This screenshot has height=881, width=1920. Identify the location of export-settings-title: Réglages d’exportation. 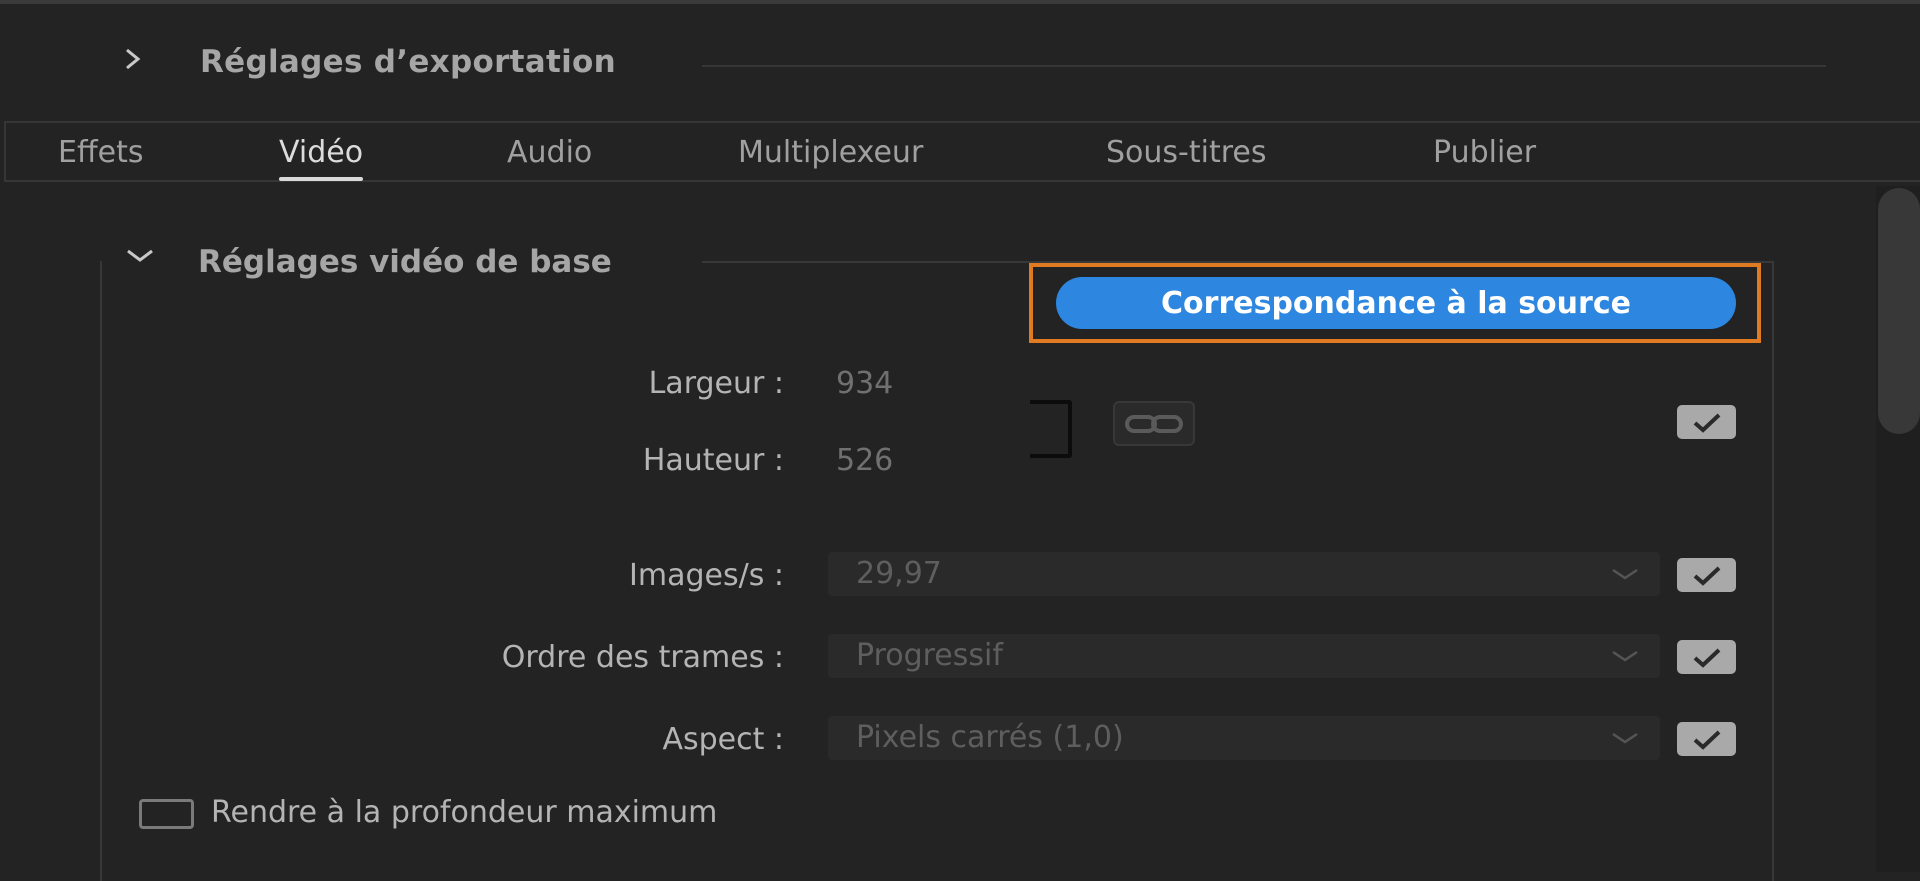
(408, 62).